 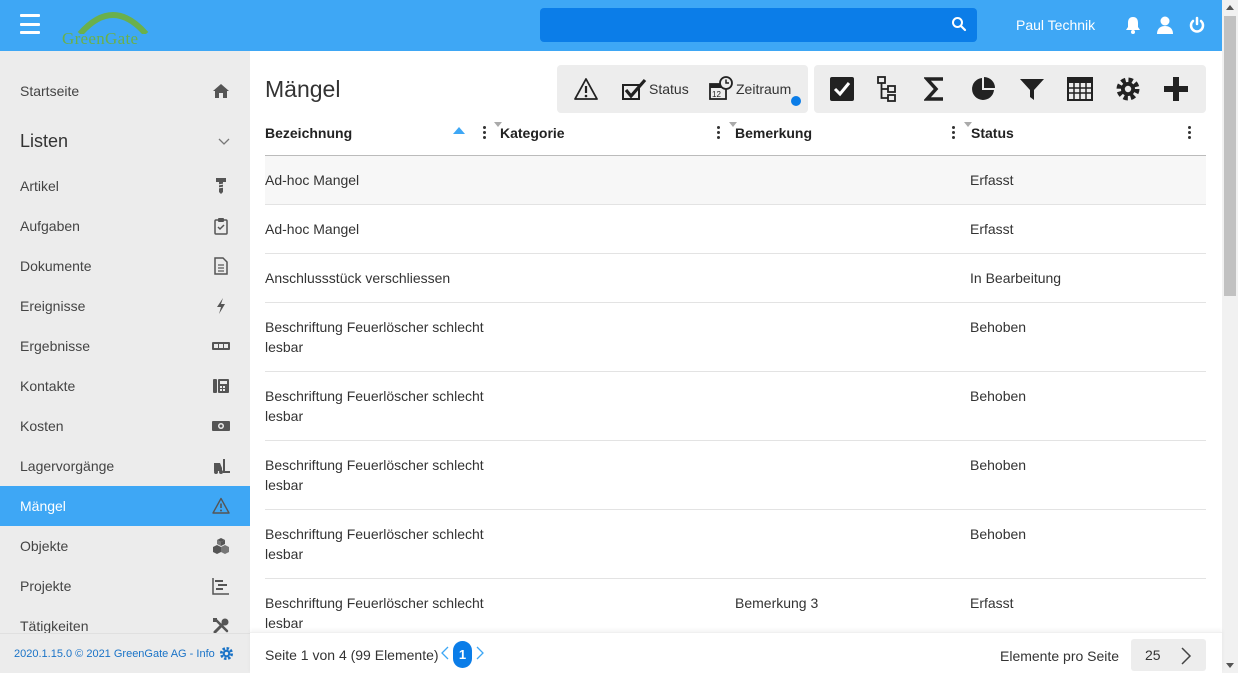 I want to click on cell-bezeichnung: Anschlussstück verschliessen, so click(x=358, y=278).